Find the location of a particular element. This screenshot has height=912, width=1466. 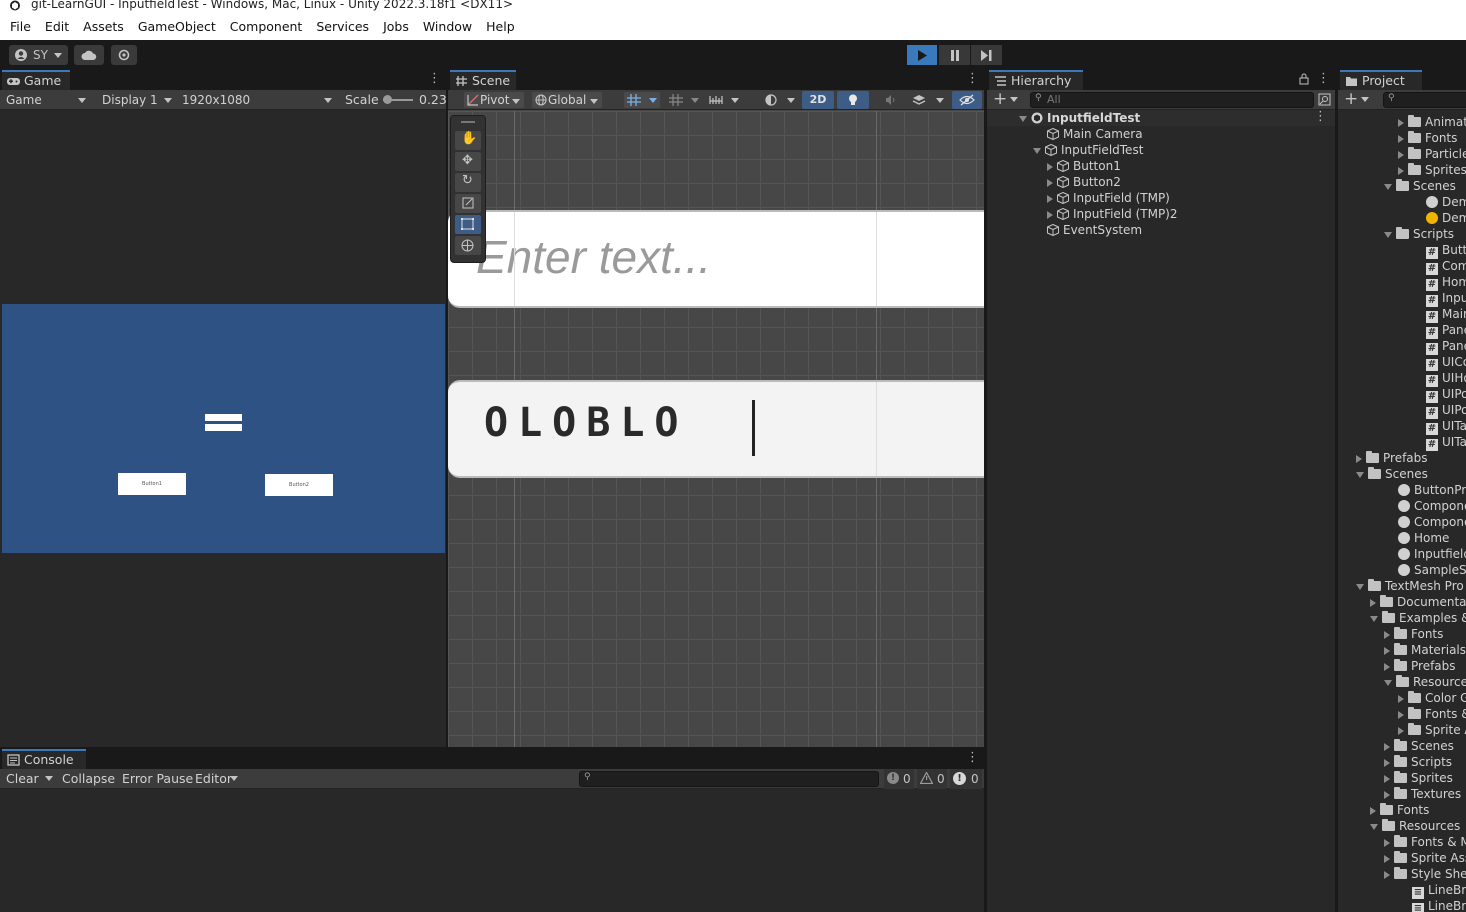

project-item: #PanelF is located at coordinates (1446, 346).